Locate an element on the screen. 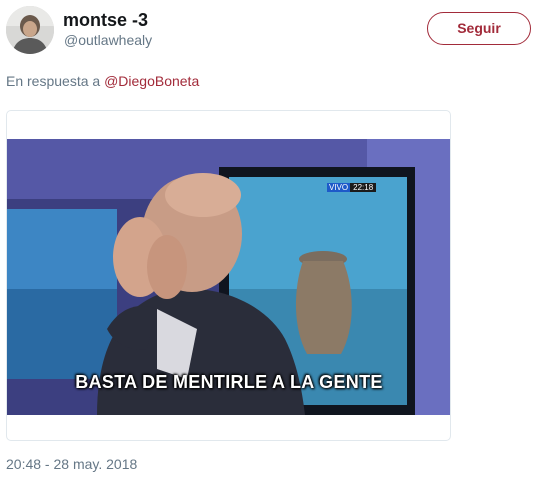  user-handle: @outlawhealy is located at coordinates (108, 40).